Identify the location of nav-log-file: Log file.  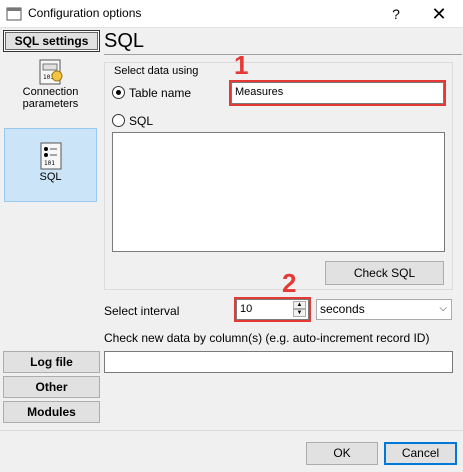
(51, 362).